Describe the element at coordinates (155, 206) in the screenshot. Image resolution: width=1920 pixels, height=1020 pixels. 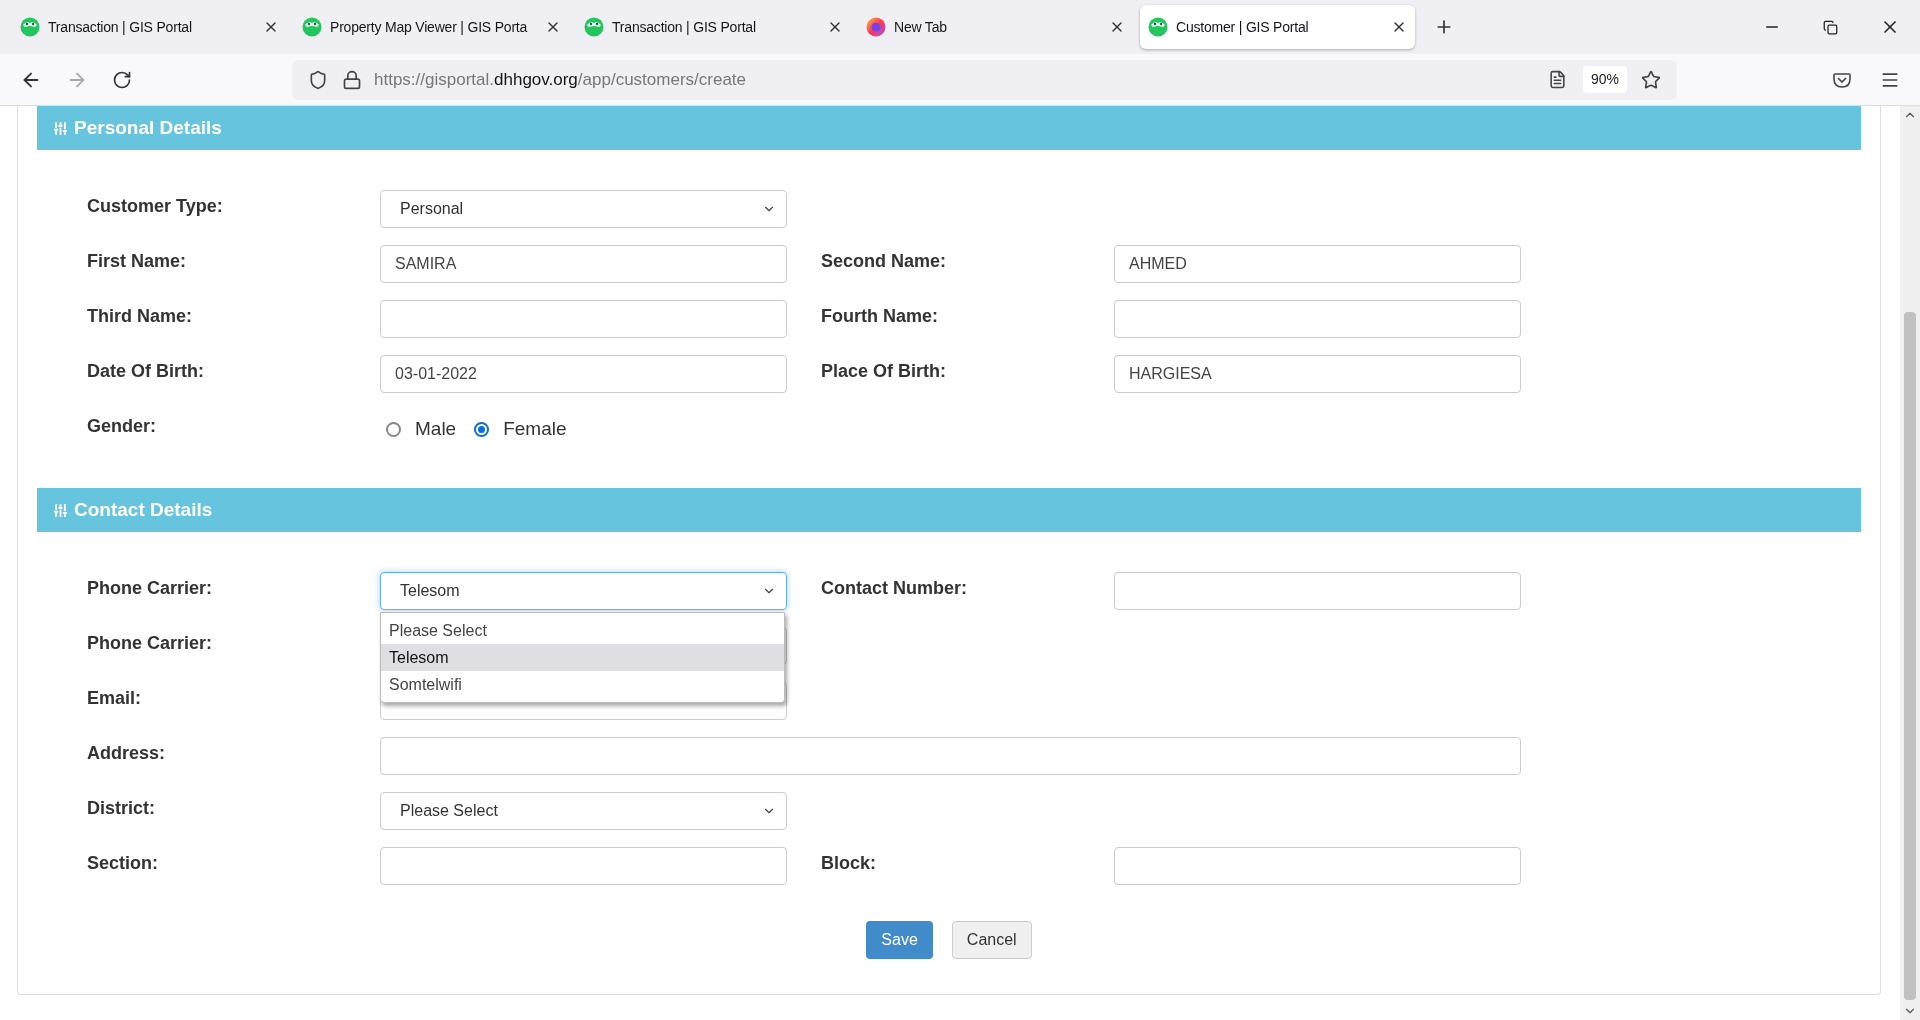
I see `field-label: Customer Type:` at that location.